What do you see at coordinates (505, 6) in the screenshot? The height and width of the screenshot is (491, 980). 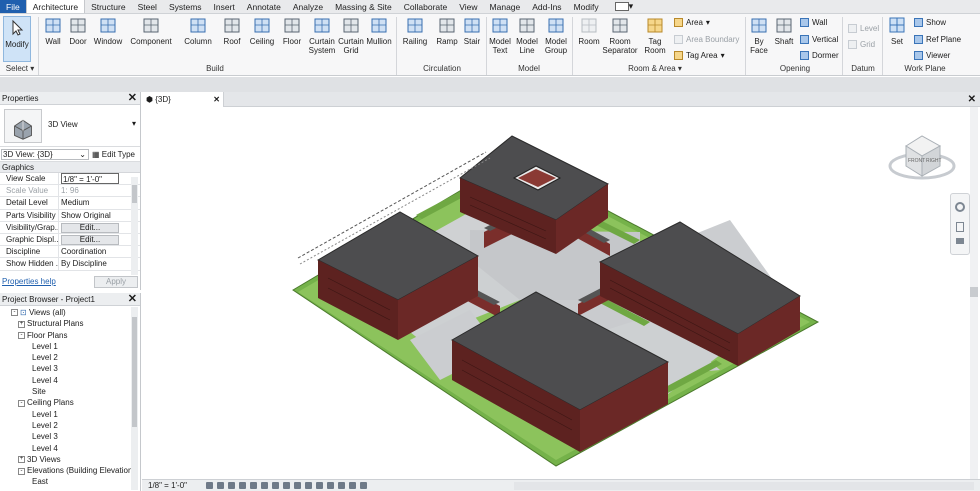 I see `tab-manage: Manage` at bounding box center [505, 6].